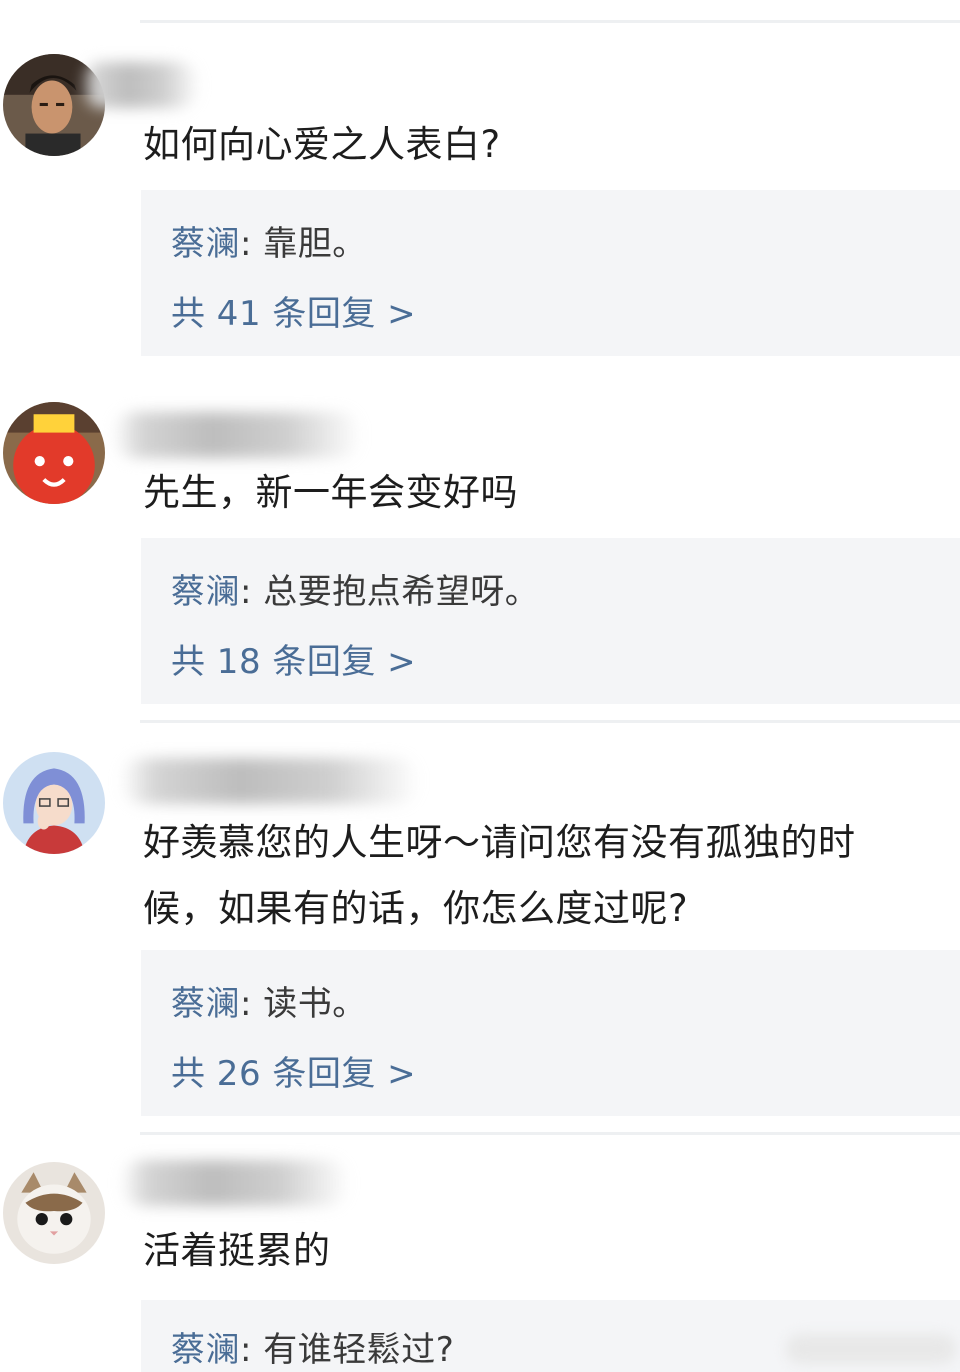 Image resolution: width=960 pixels, height=1372 pixels. What do you see at coordinates (871, 1349) in the screenshot?
I see `watermark-redacted` at bounding box center [871, 1349].